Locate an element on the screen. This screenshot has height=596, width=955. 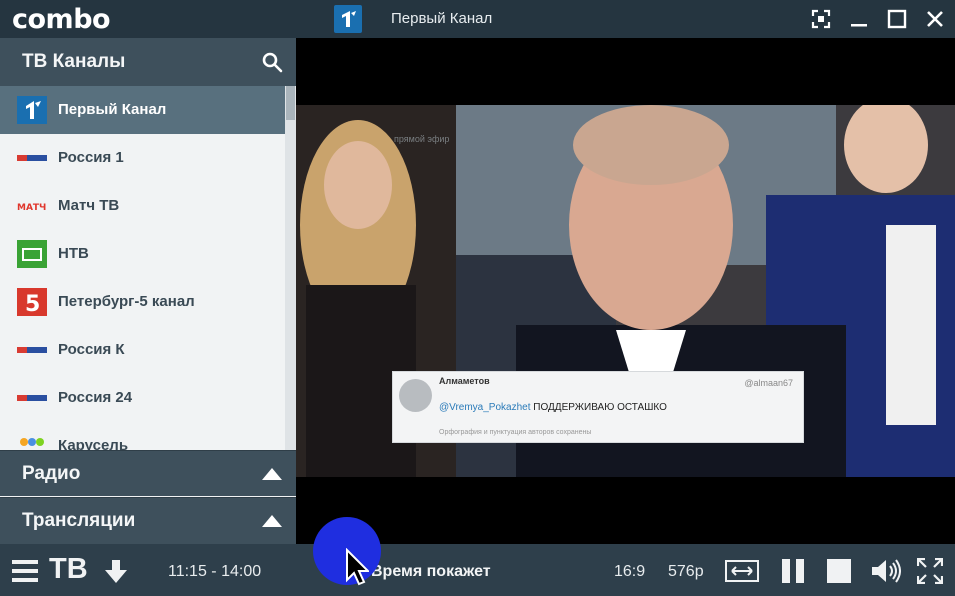
match-tv-logo-icon: МАТЧ! is located at coordinates (33, 206).